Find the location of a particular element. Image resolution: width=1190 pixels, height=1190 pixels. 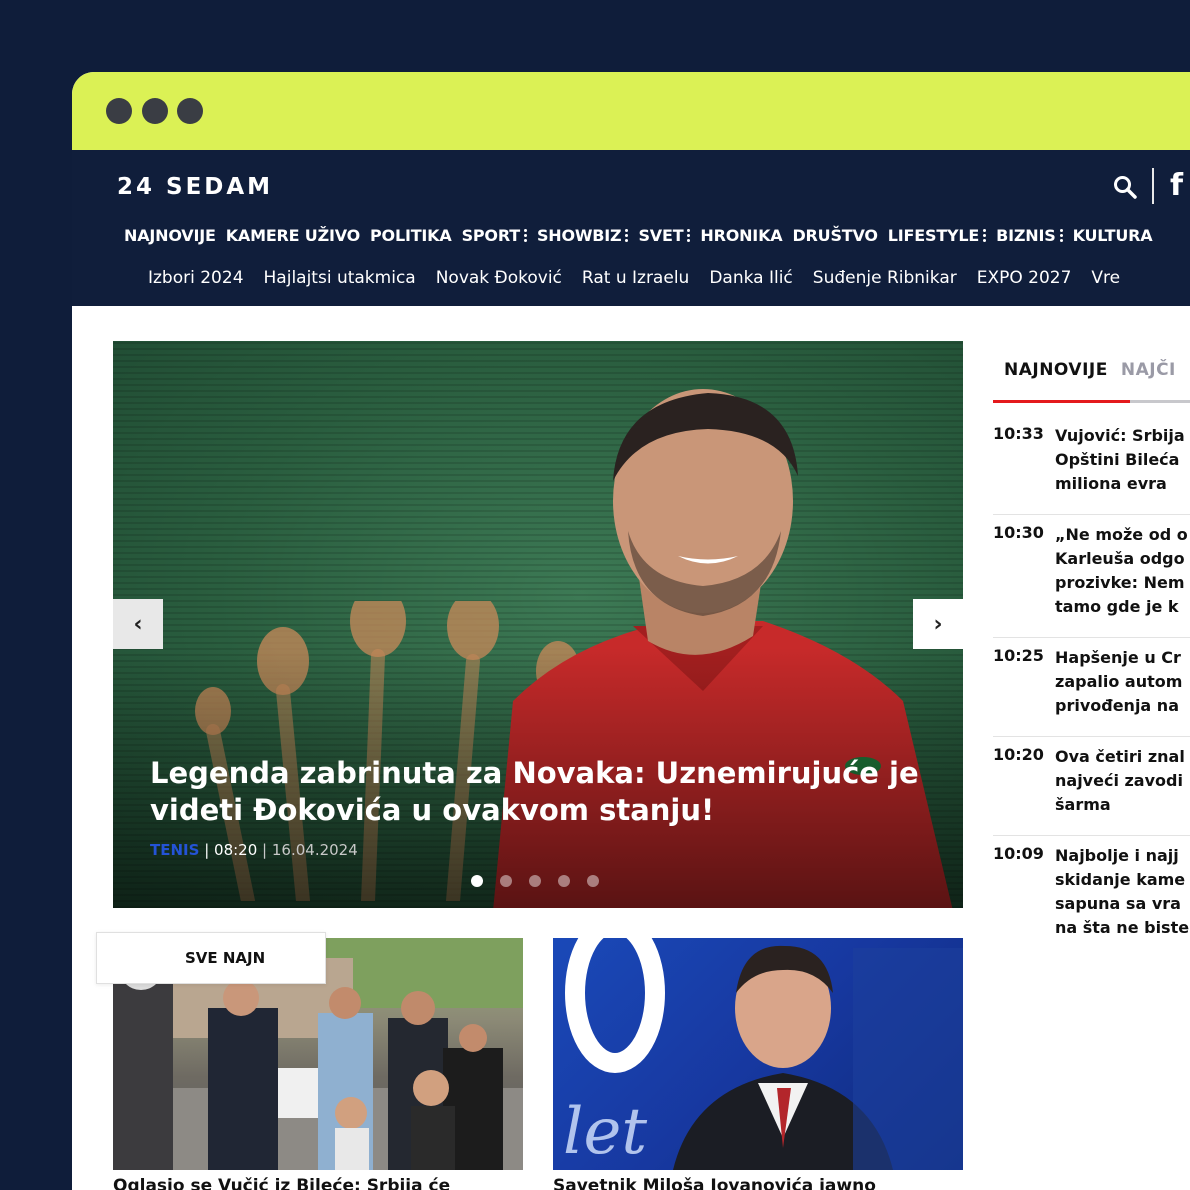

svg-text: let is located at coordinates (605, 1132).